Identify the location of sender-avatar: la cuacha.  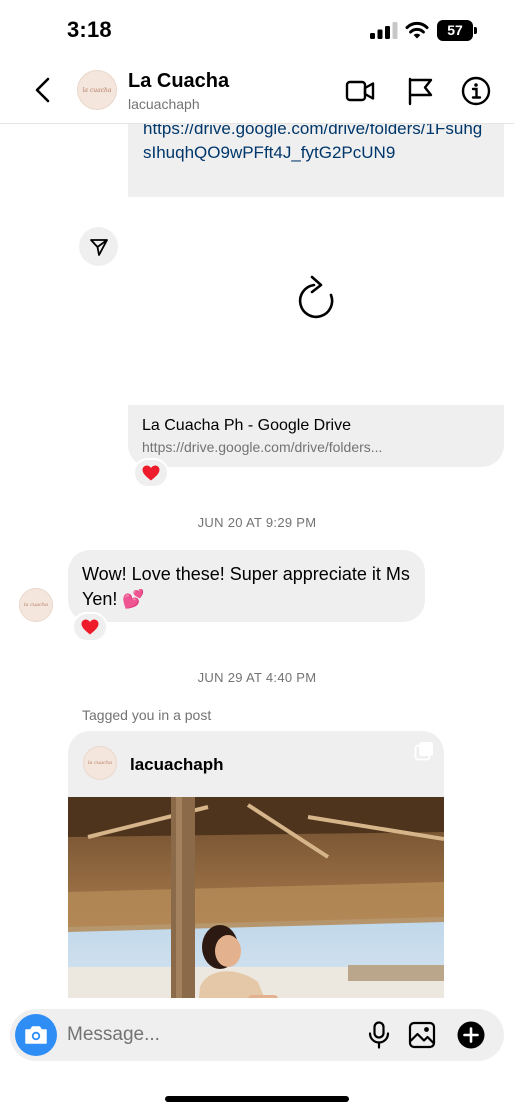
(36, 605).